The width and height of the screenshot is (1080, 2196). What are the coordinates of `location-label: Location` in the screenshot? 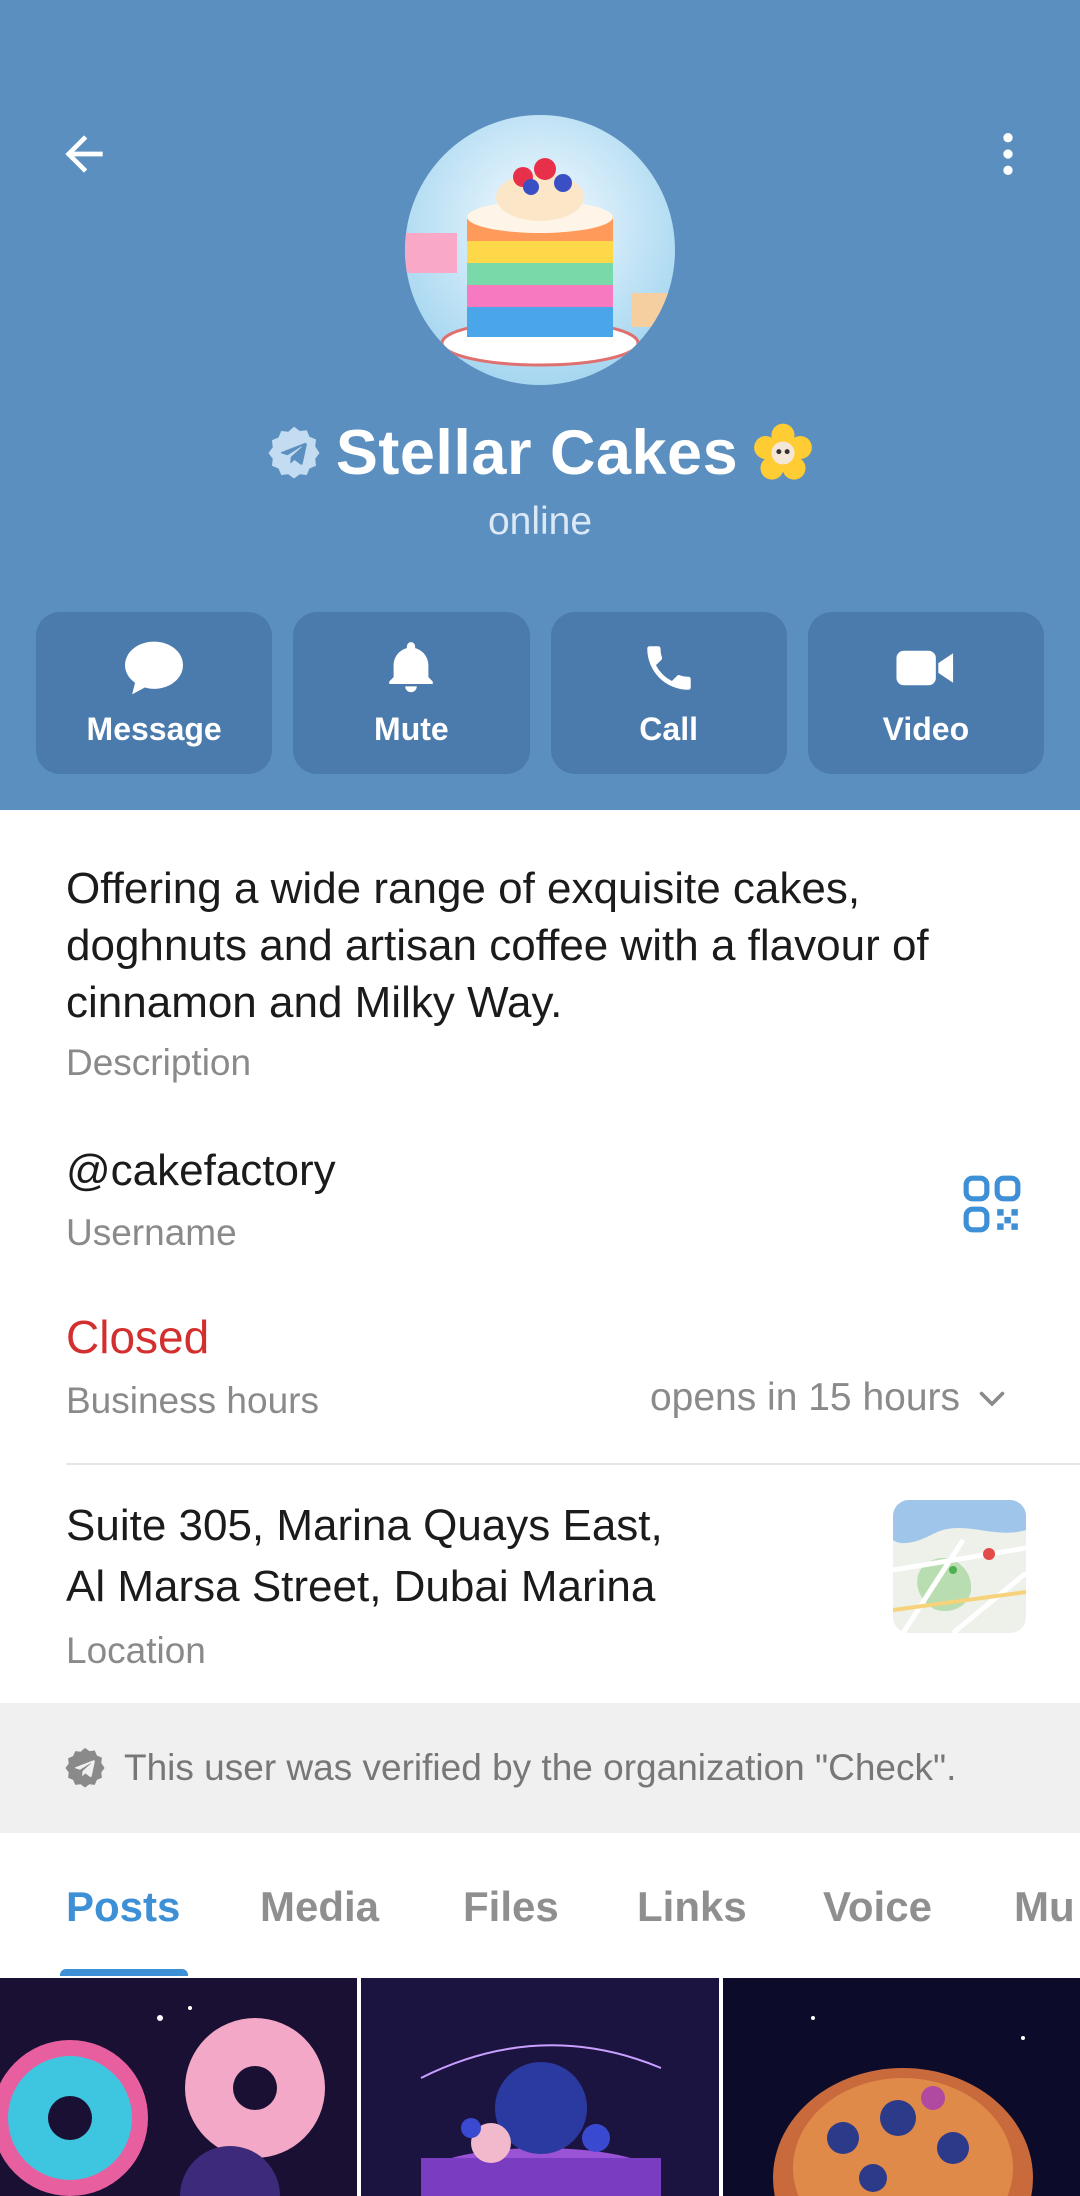 It's located at (136, 1650).